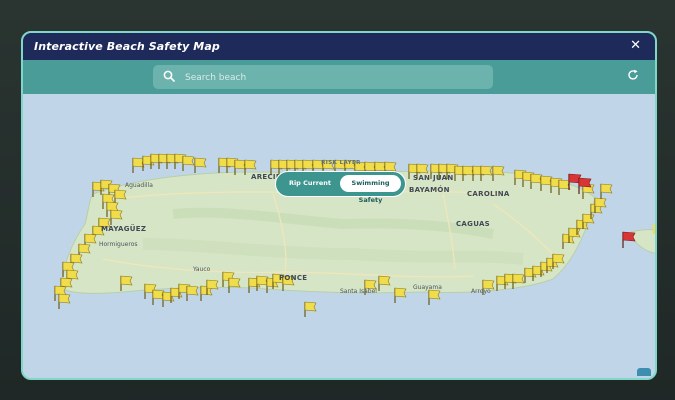  I want to click on place-ponce: PONCE, so click(293, 278).